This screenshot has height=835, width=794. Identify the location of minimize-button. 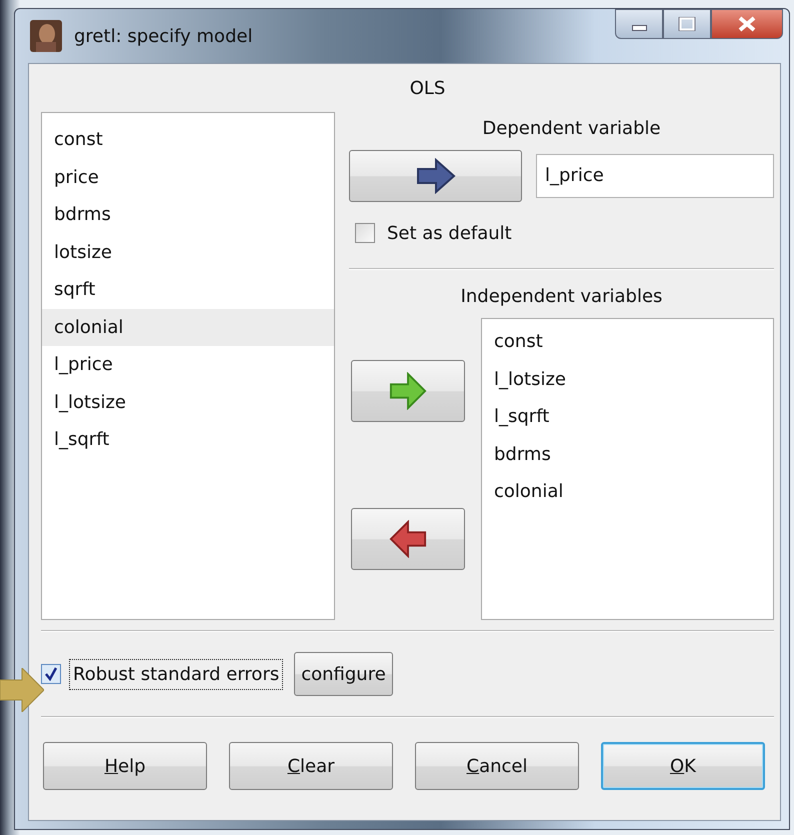
(639, 24).